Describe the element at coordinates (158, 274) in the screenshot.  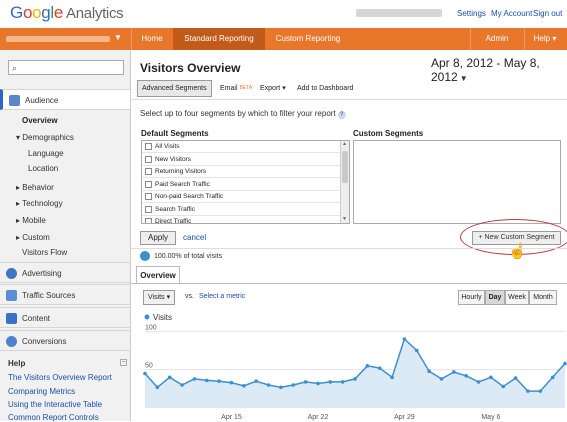
I see `tab-overview: Overview` at that location.